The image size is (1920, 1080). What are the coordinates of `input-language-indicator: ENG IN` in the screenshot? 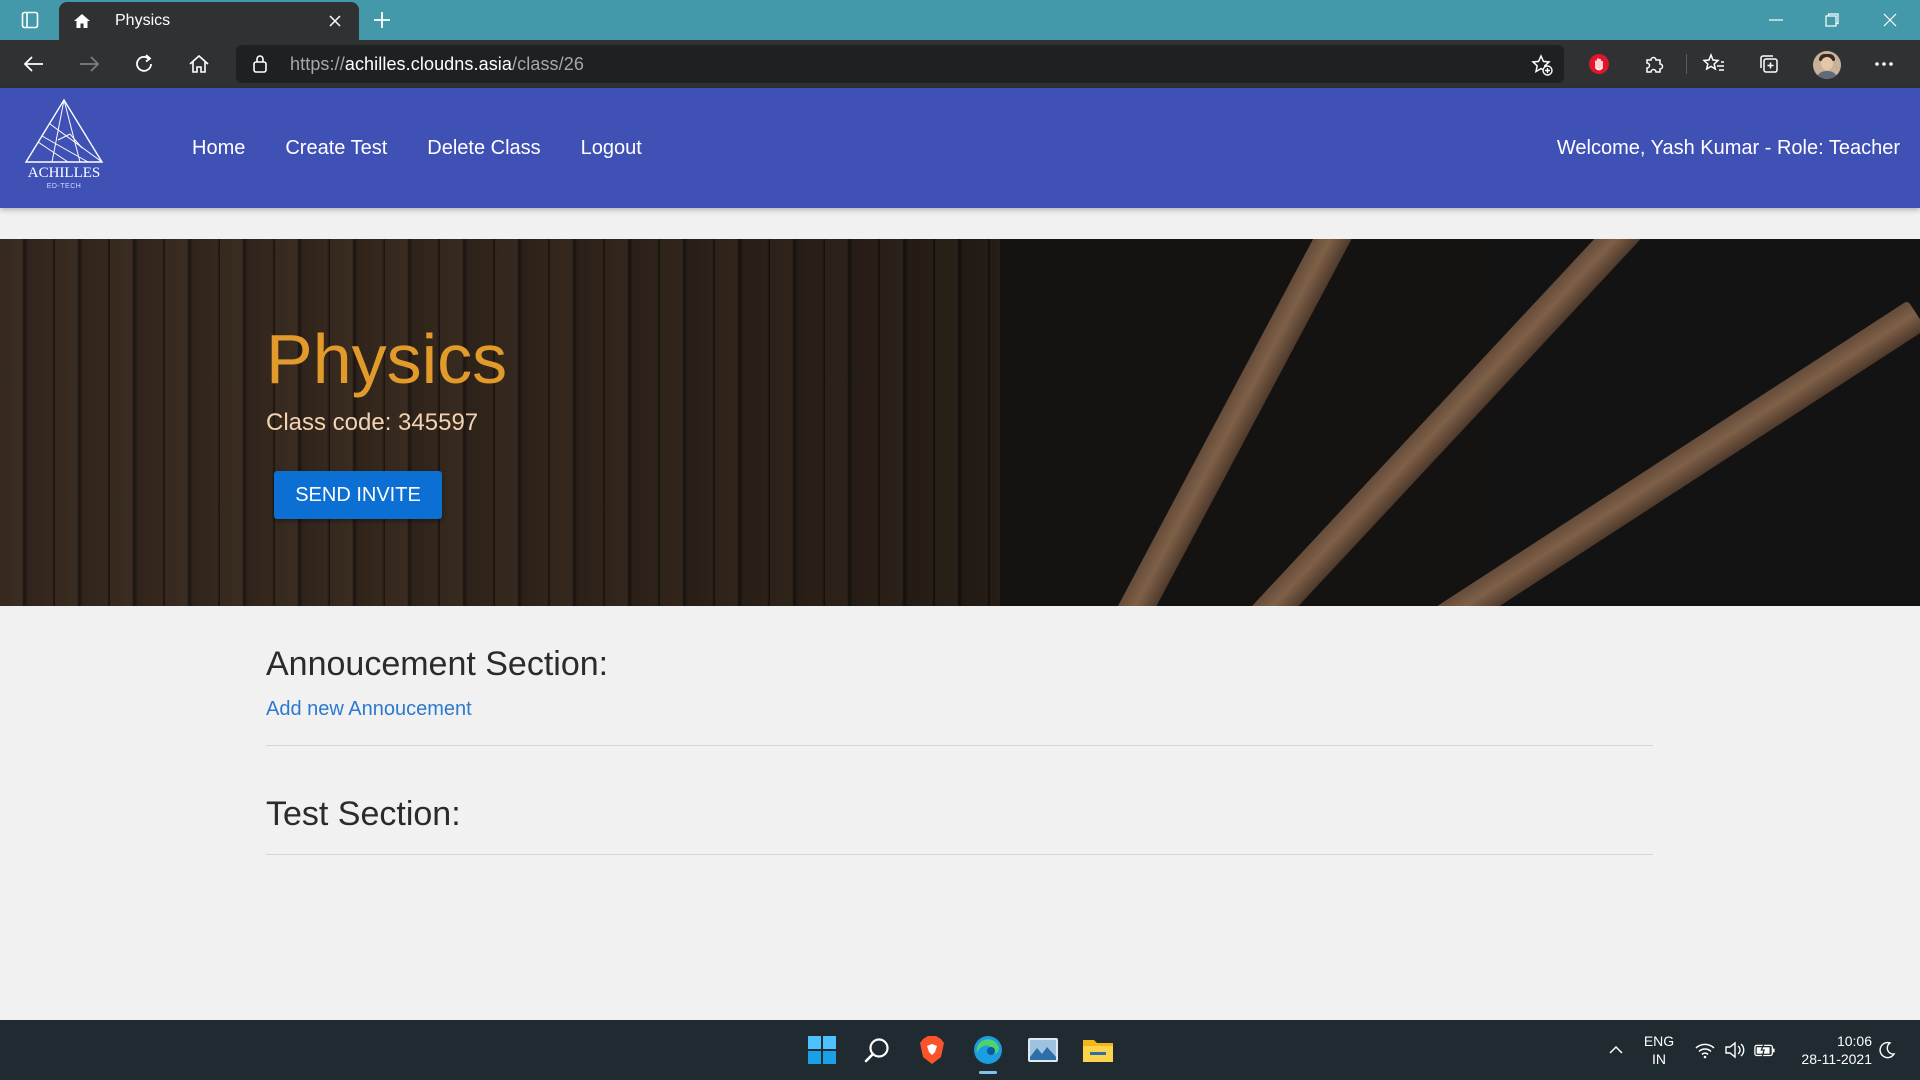 It's located at (1659, 1050).